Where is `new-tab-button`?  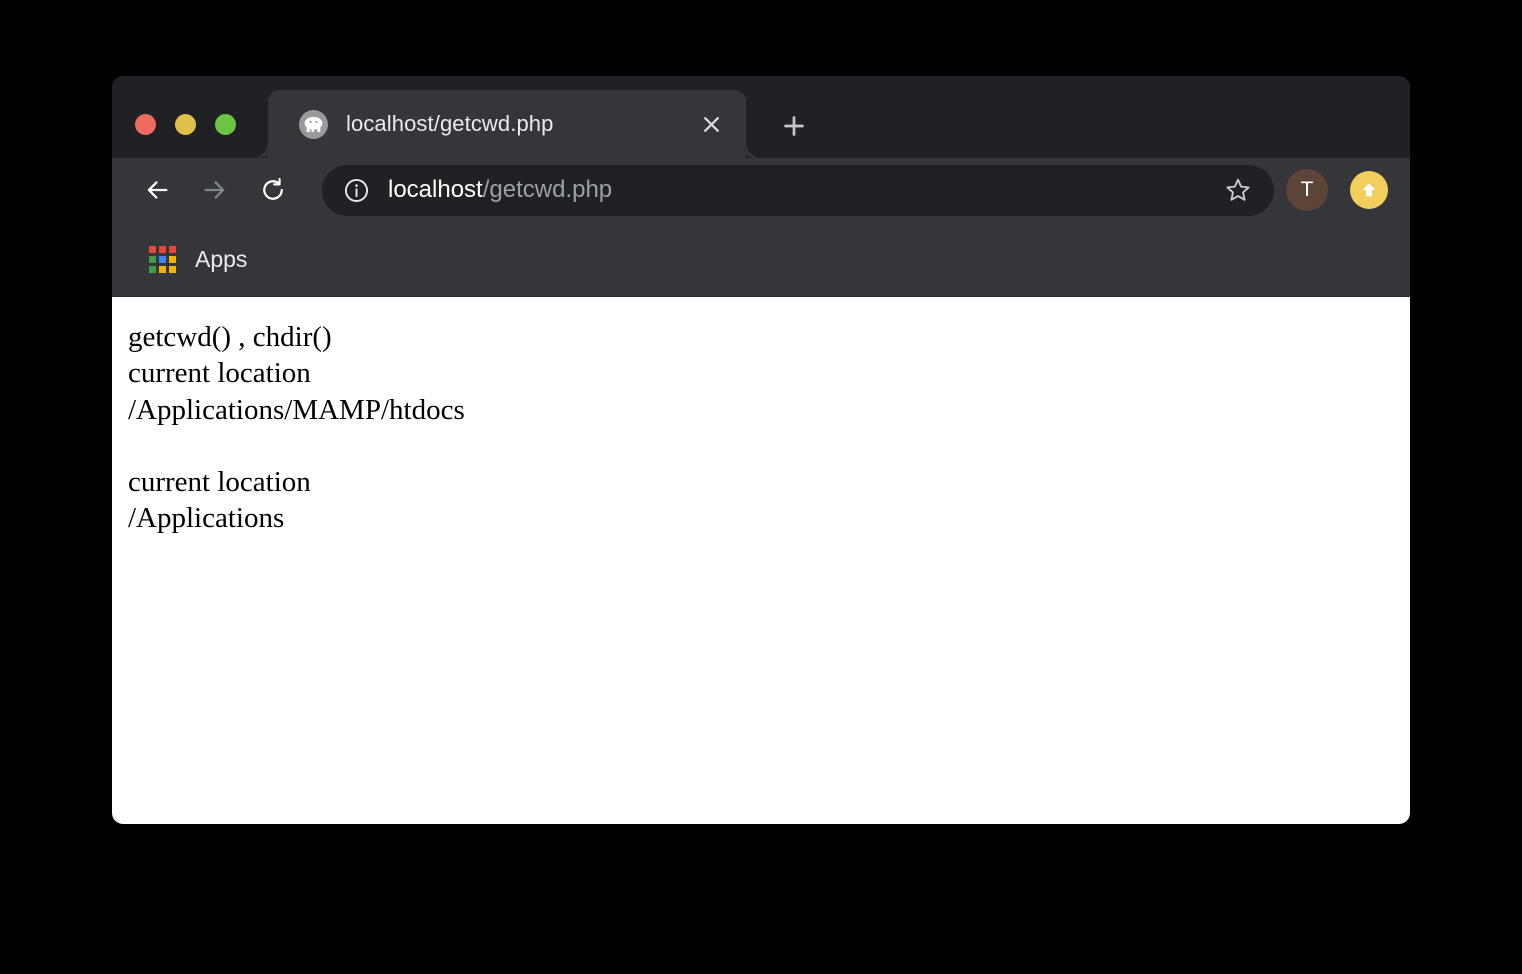 new-tab-button is located at coordinates (794, 126).